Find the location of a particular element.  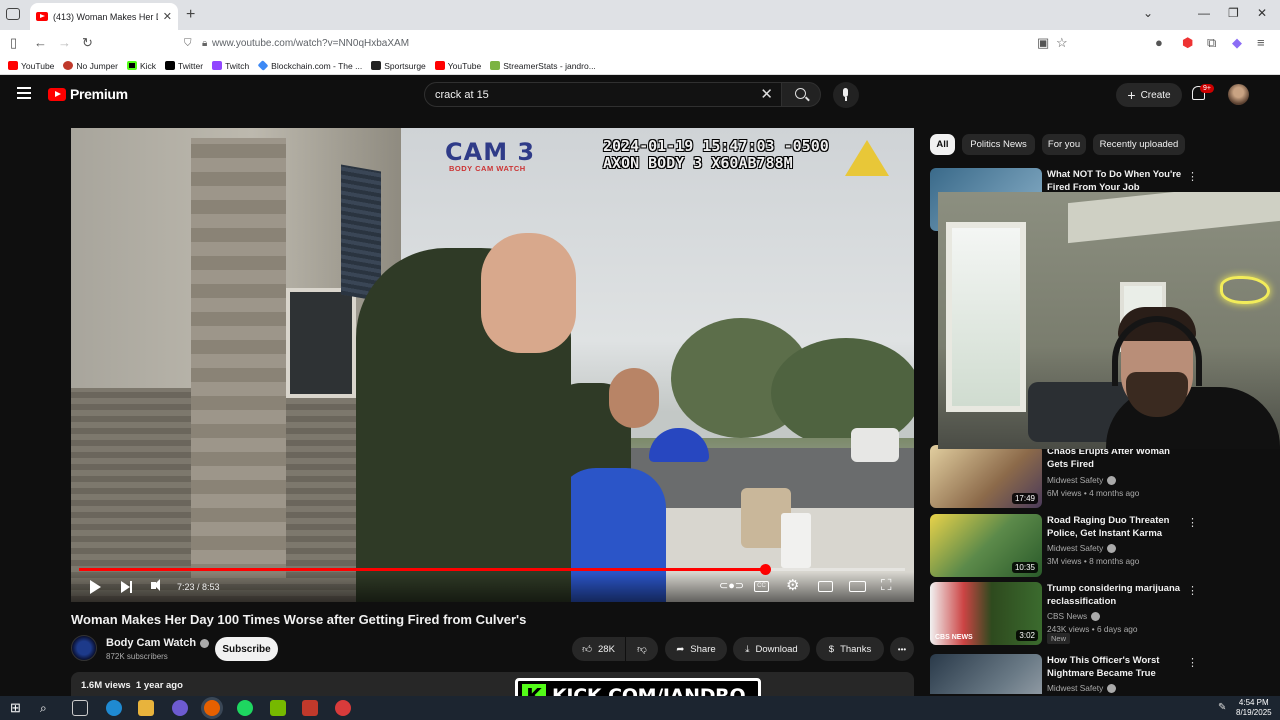

thanks-button: $ Thanks is located at coordinates (850, 649).